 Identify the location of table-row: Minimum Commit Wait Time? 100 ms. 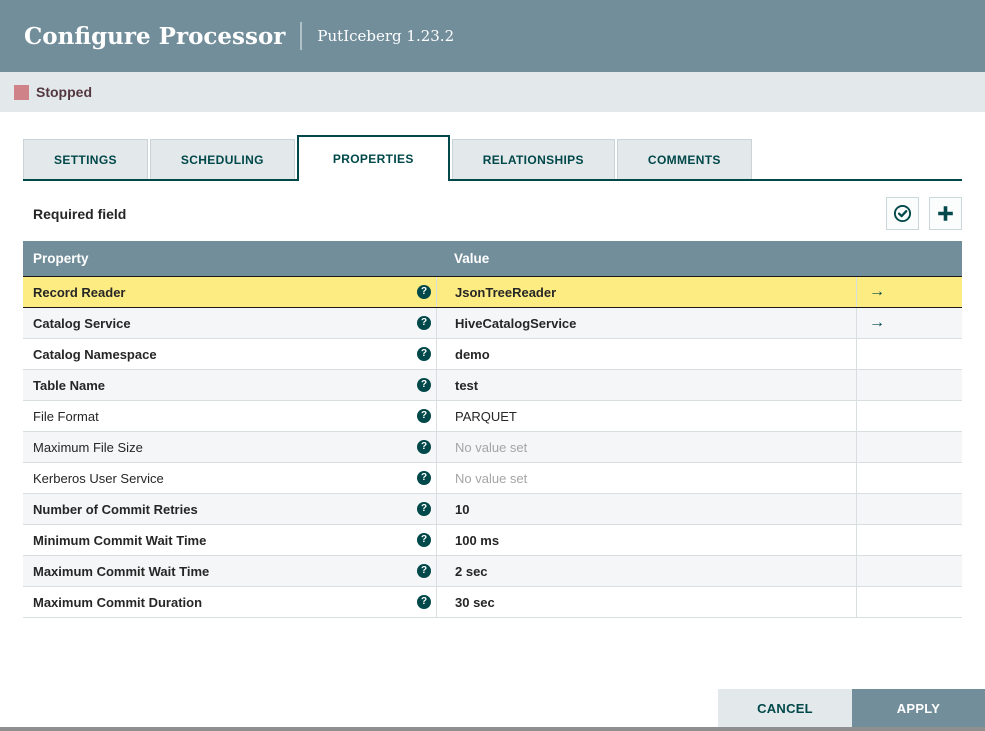
(492, 540).